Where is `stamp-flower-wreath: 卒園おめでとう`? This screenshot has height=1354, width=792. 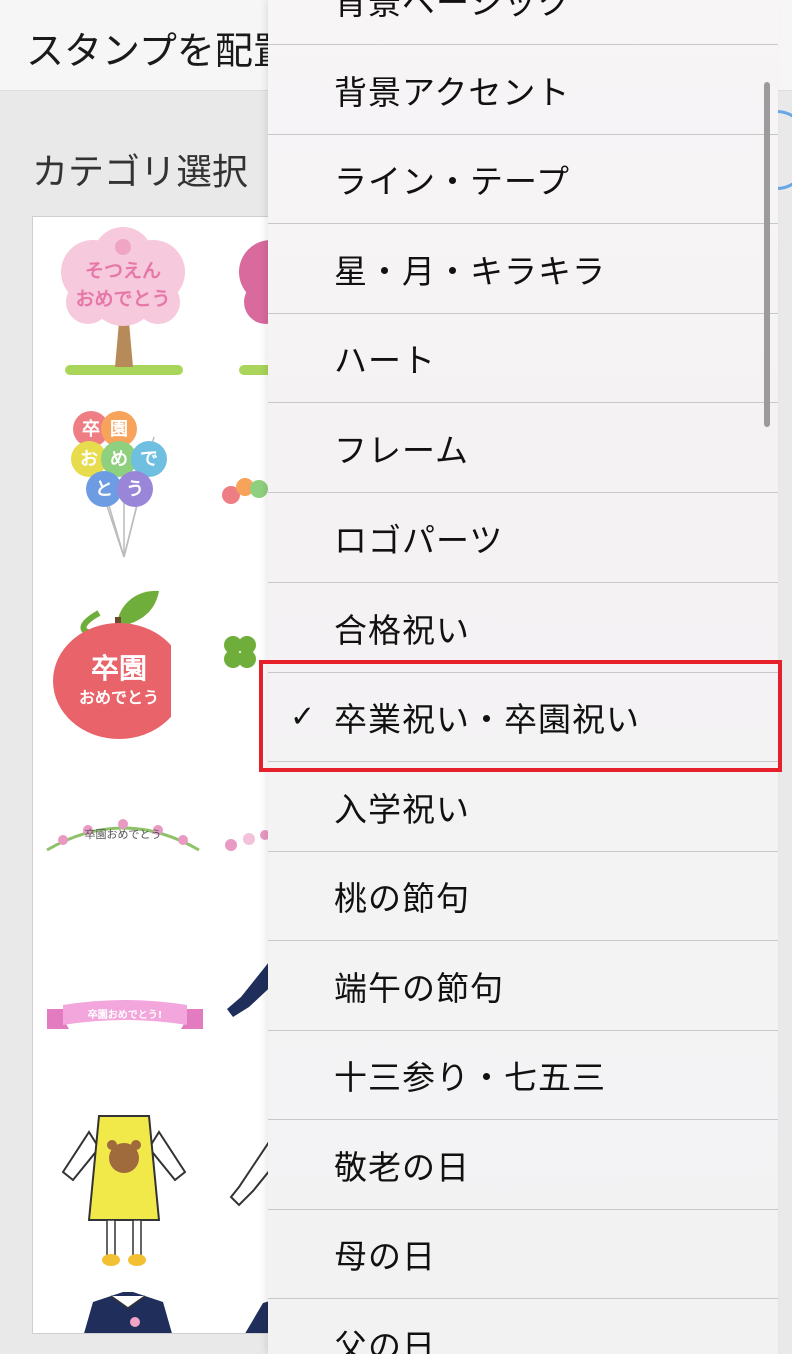
stamp-flower-wreath: 卒園おめでとう is located at coordinates (123, 837).